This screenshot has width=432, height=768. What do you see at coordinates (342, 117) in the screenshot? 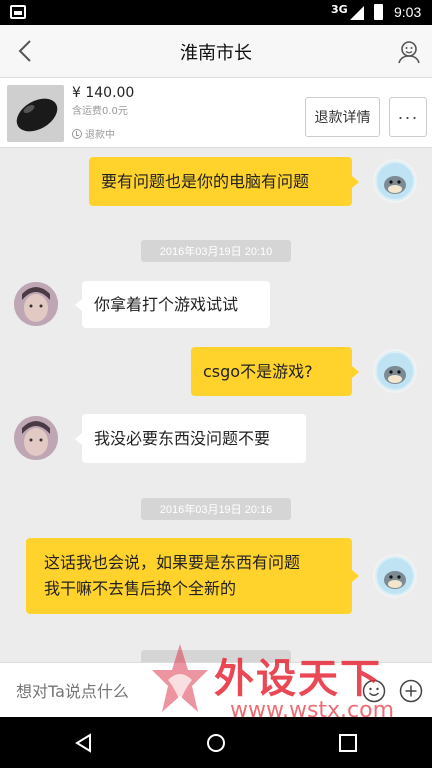
I see `refund-details-button: 退款详情` at bounding box center [342, 117].